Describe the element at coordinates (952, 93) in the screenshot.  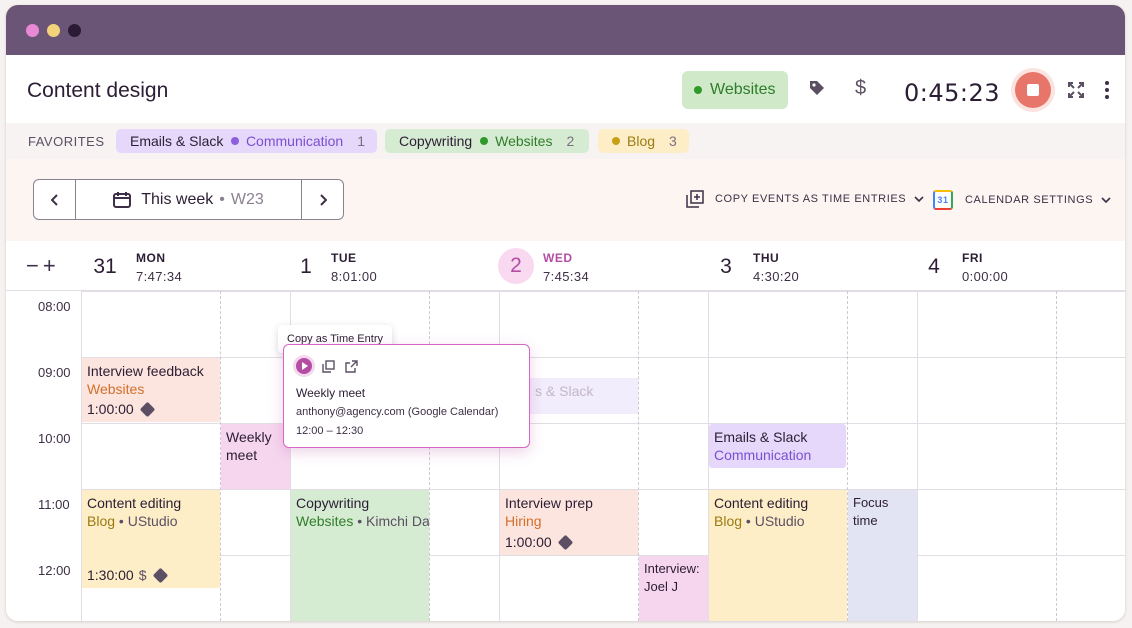
I see `timer-display: 0:45:23` at that location.